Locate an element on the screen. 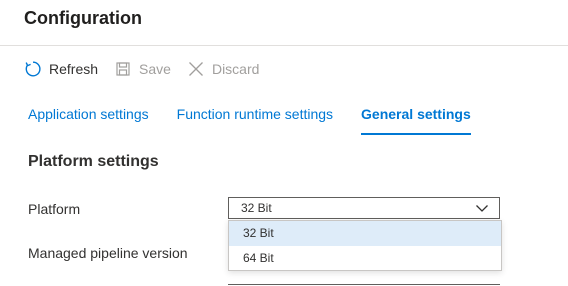 Image resolution: width=568 pixels, height=286 pixels. pipeline-dropdown-edge is located at coordinates (364, 284).